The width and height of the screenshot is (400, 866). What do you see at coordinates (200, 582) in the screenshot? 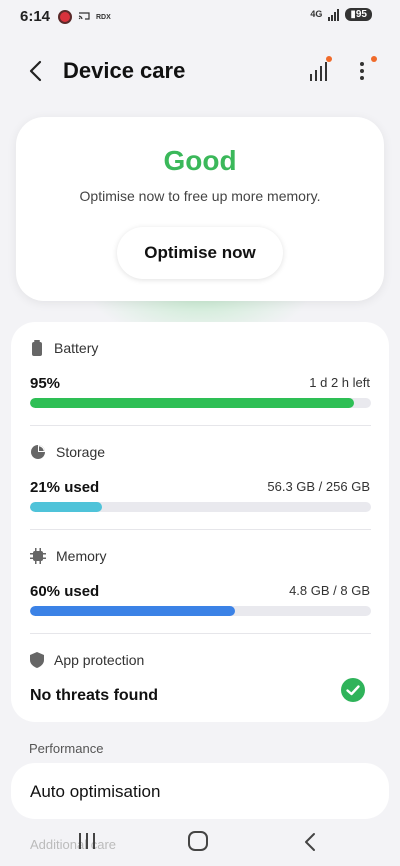
I see `memory-row: Memory 60% used 4.8 GB / 8 GB` at bounding box center [200, 582].